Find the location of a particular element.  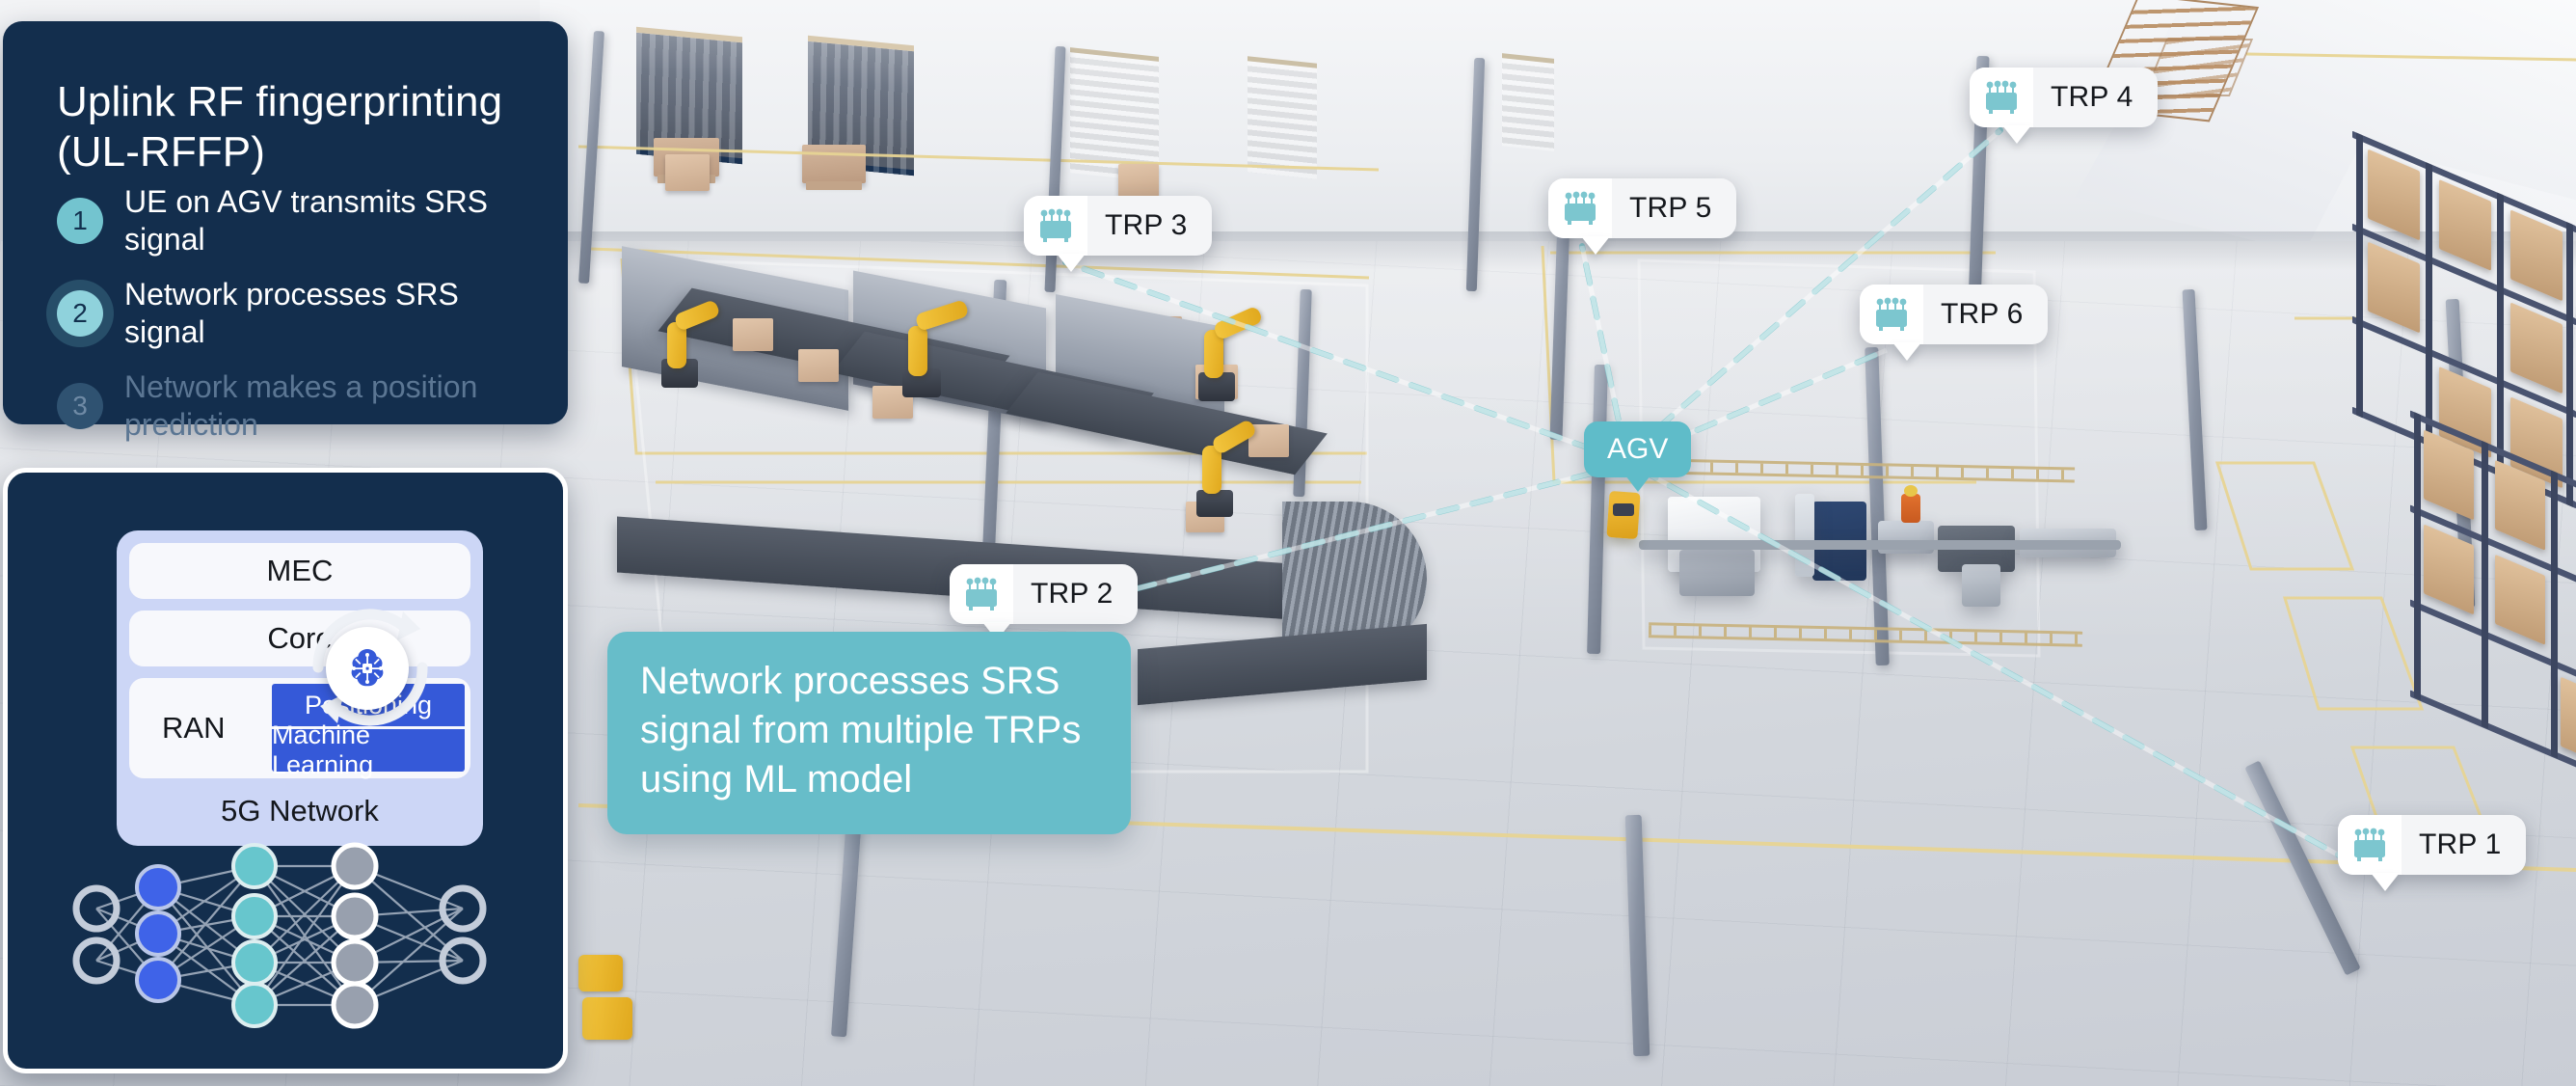

nn-layer-gray is located at coordinates (355, 935).